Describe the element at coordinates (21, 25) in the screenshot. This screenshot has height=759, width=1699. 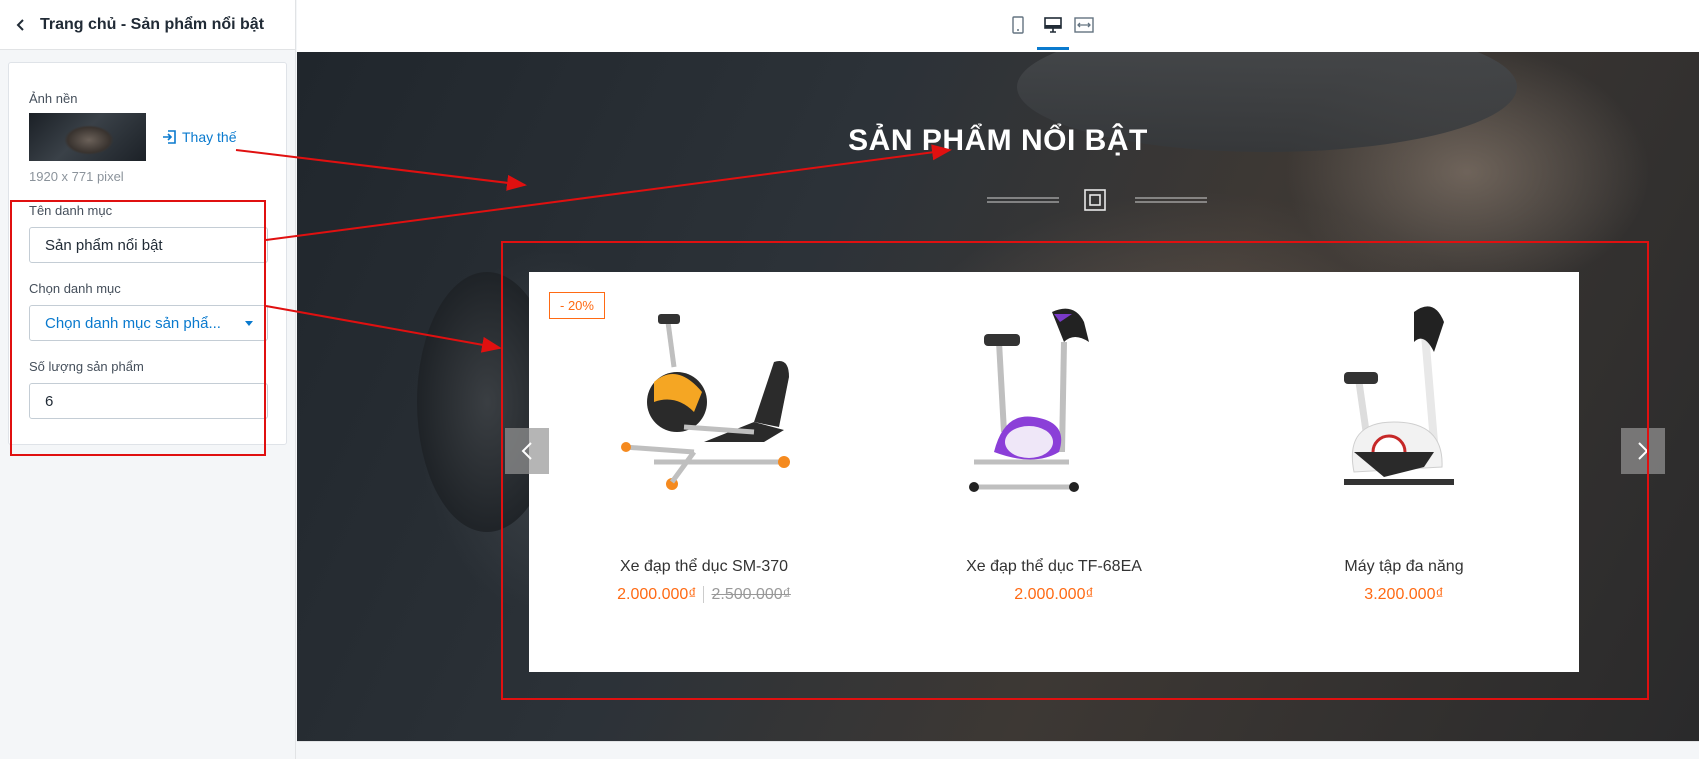
I see `back-arrow-icon` at that location.